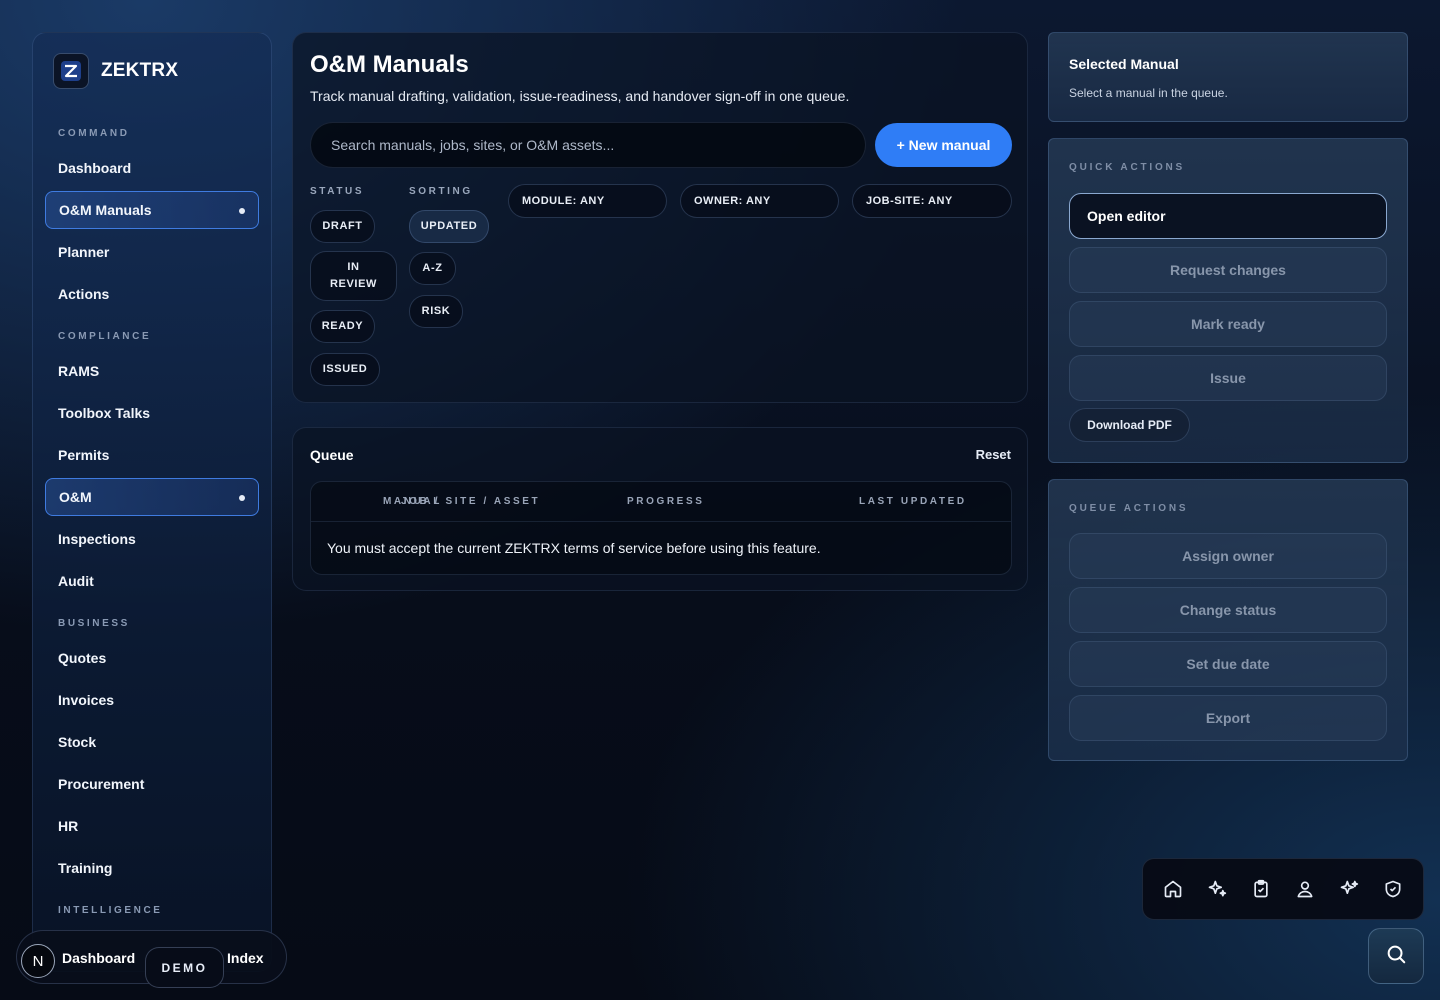 The image size is (1440, 1000). I want to click on sidebar-item-label: Invoices, so click(86, 700).